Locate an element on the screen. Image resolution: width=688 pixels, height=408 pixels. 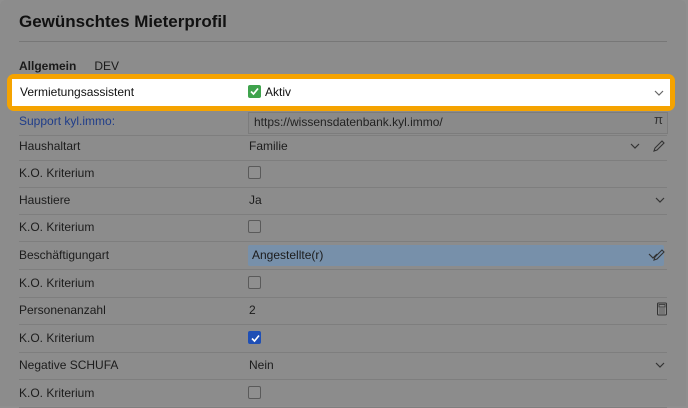
highlight-frame: Vermietungsassistent Aktiv is located at coordinates (341, 92).